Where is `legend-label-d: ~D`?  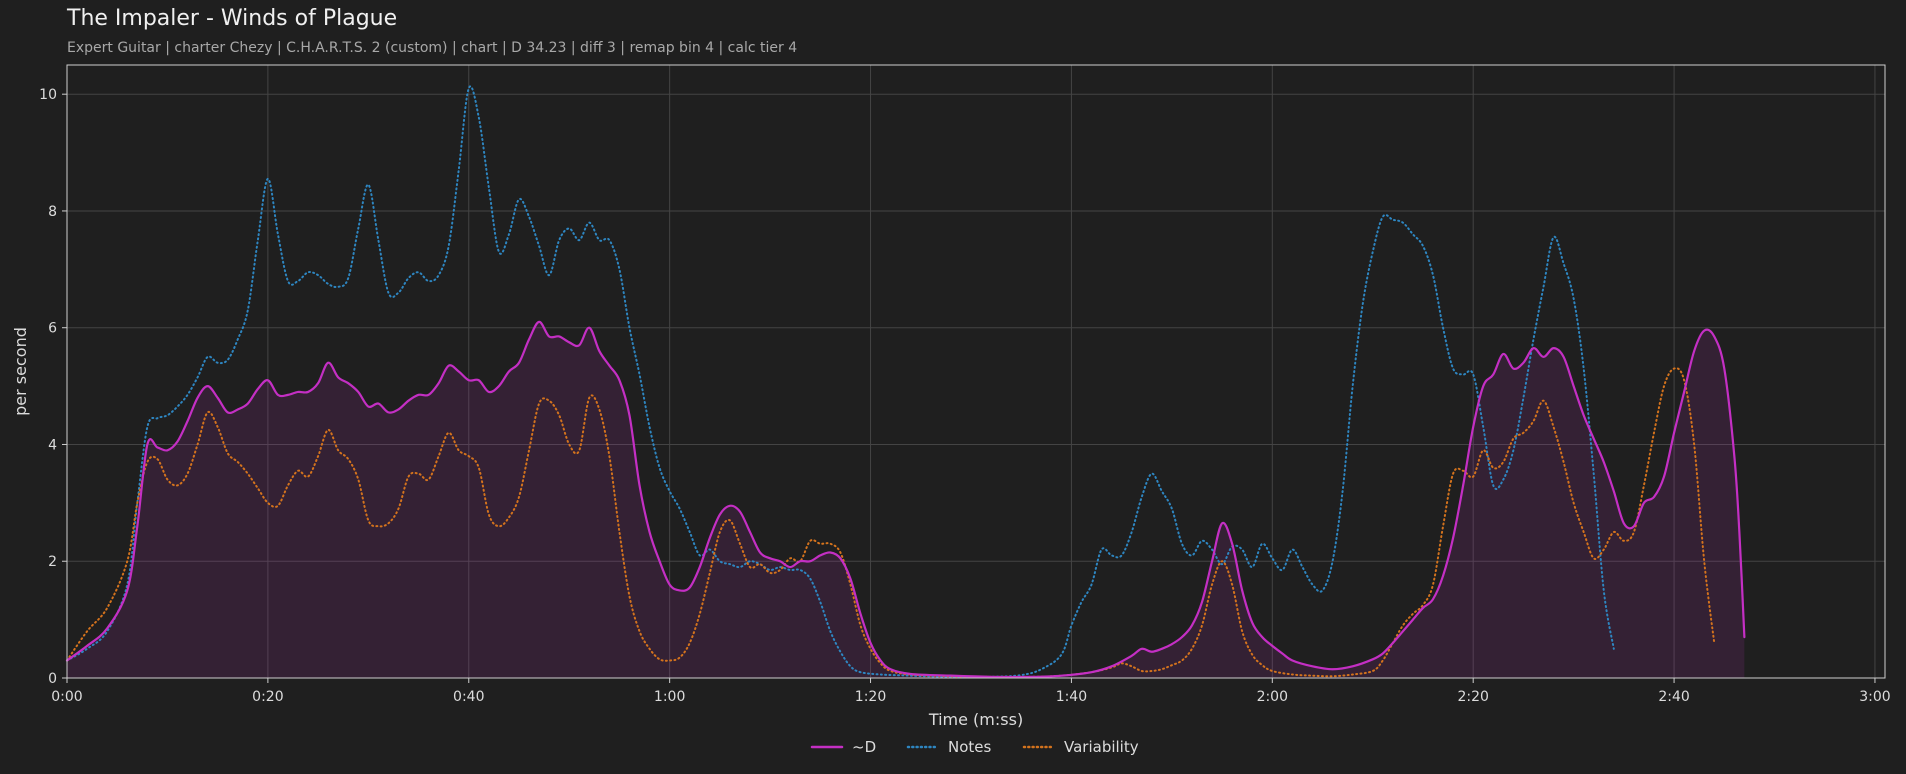
legend-label-d: ~D is located at coordinates (864, 747).